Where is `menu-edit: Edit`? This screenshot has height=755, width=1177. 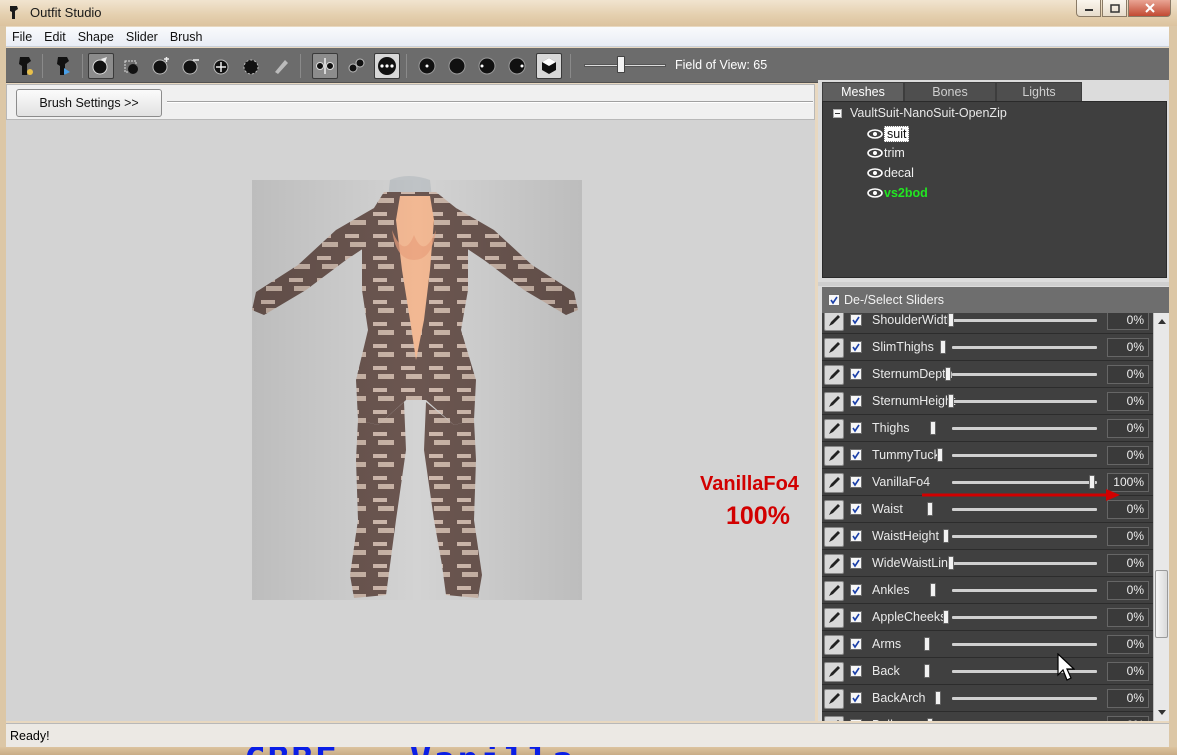 menu-edit: Edit is located at coordinates (55, 37).